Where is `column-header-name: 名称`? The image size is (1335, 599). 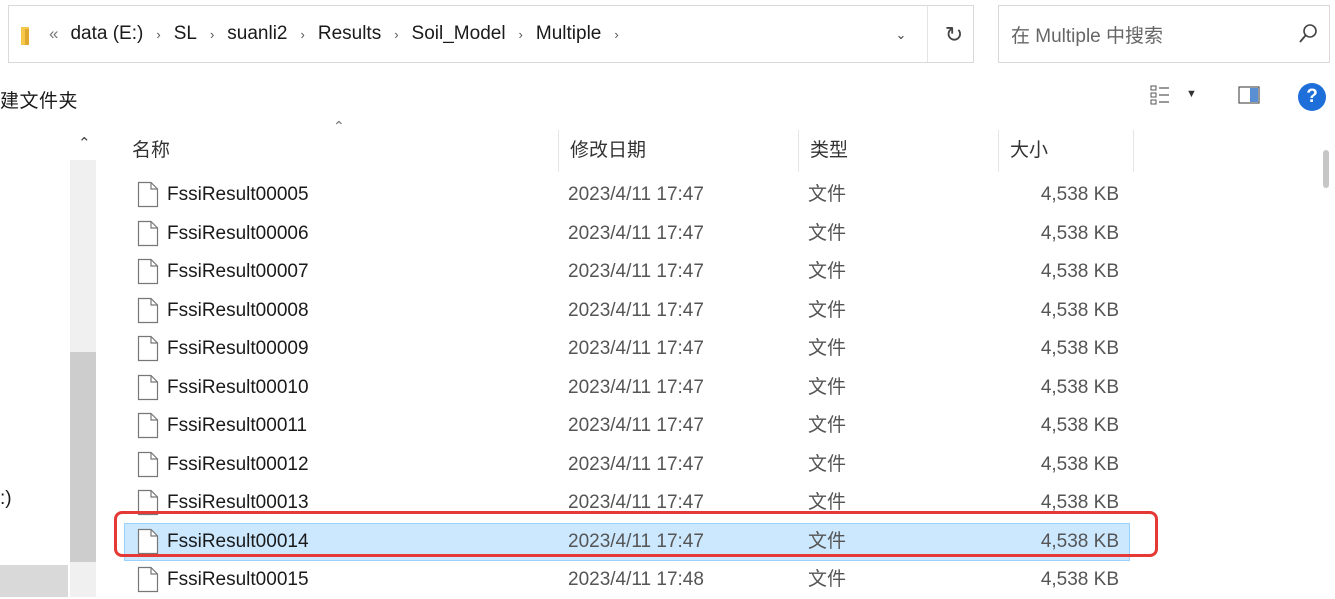 column-header-name: 名称 is located at coordinates (339, 151).